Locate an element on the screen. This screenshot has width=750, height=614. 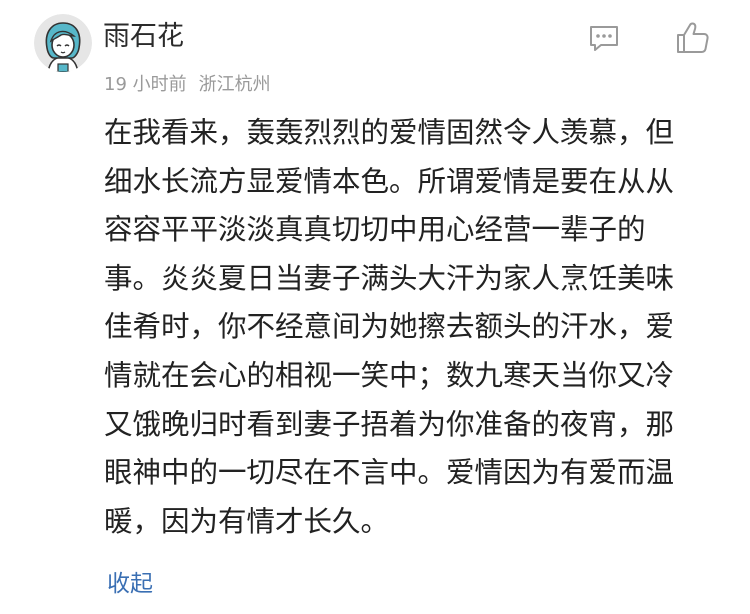
like-button is located at coordinates (693, 38).